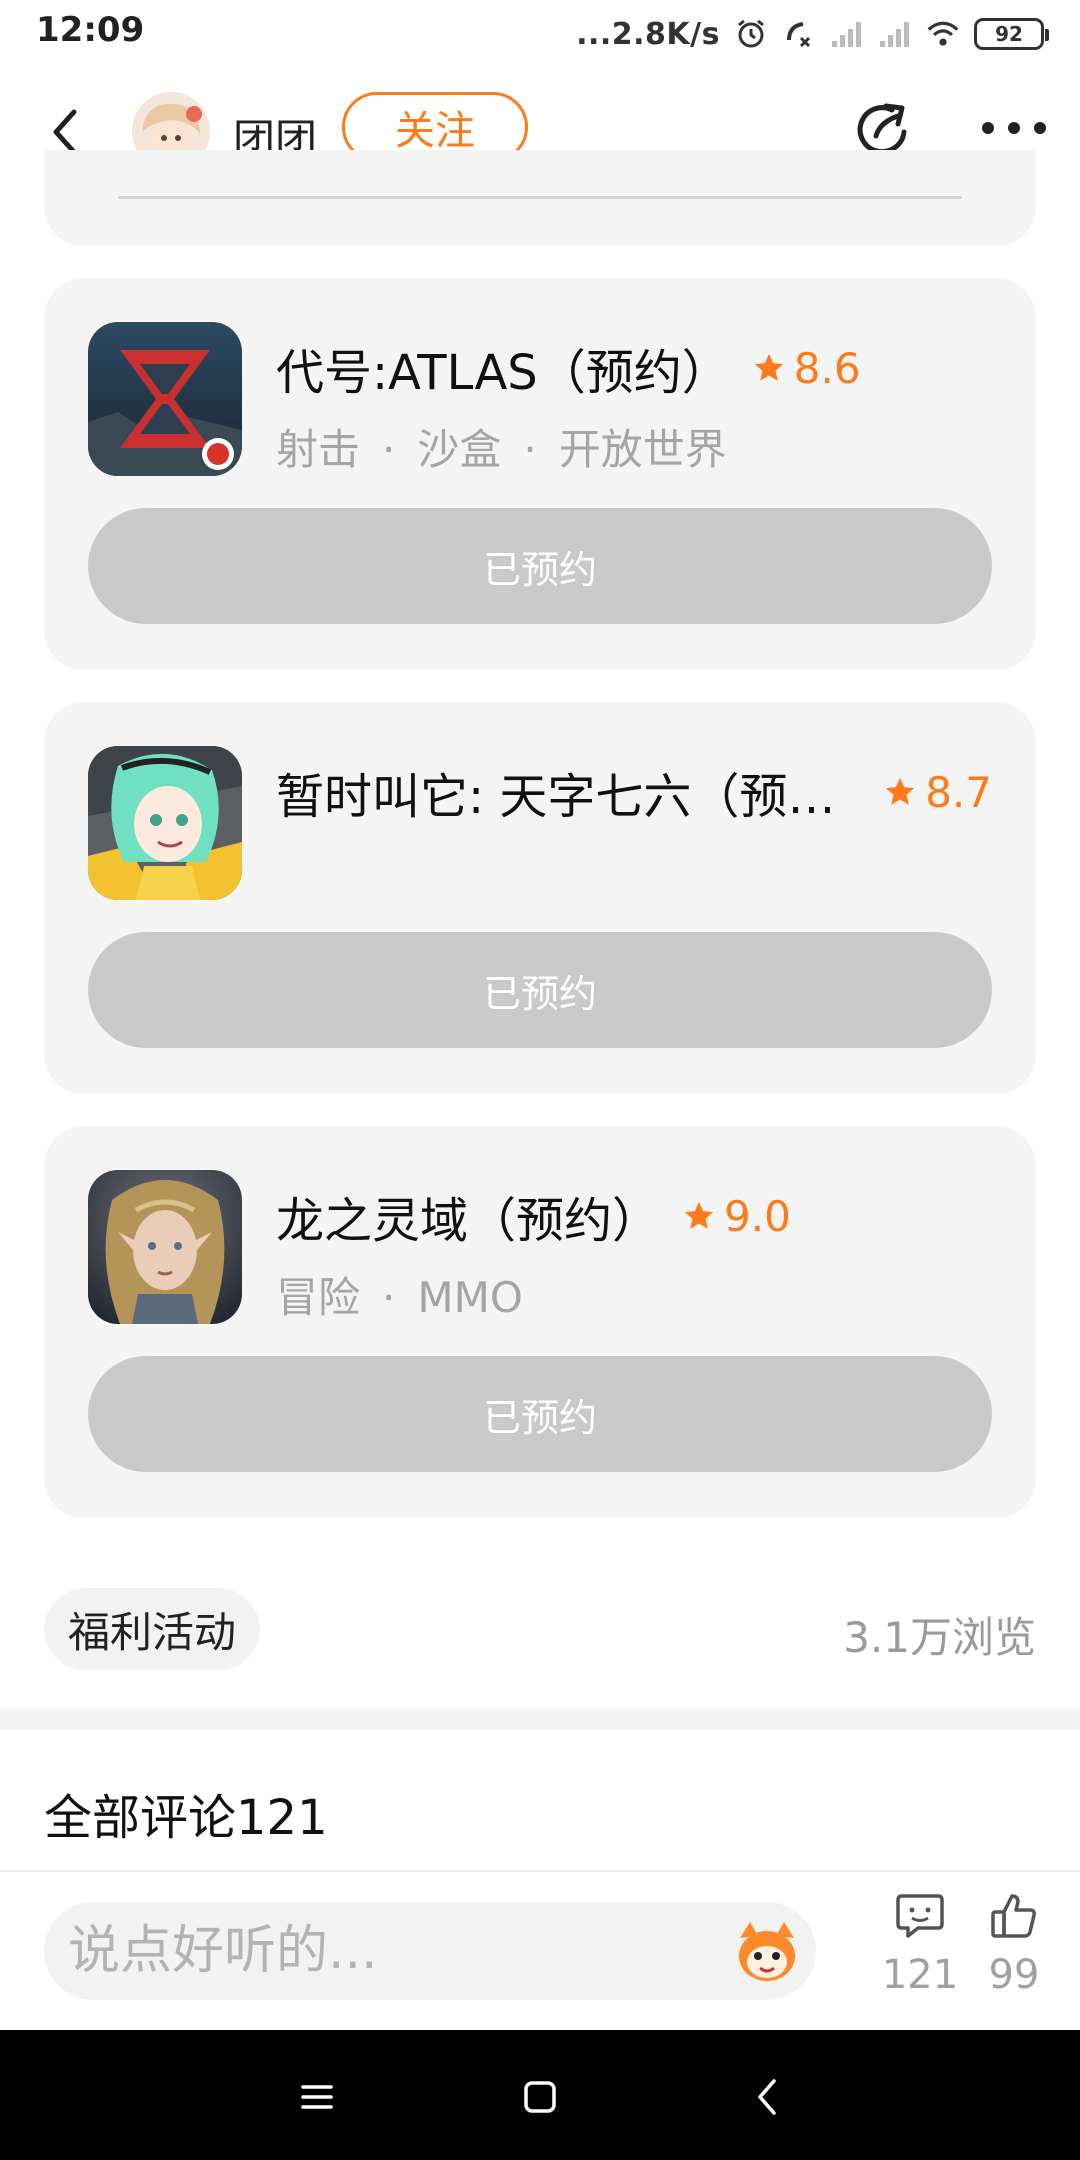  Describe the element at coordinates (799, 34) in the screenshot. I see `call-icon` at that location.